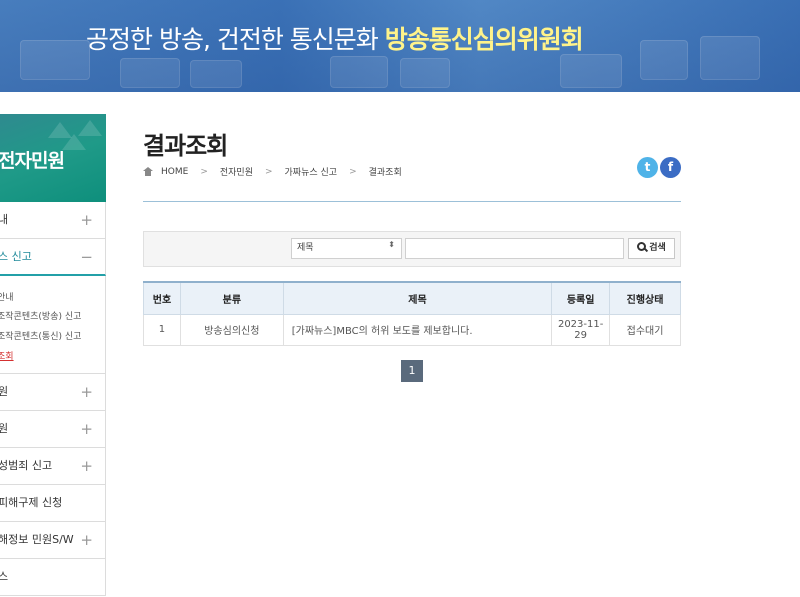 The height and width of the screenshot is (597, 800). I want to click on sidebar-item-4: 원 +, so click(53, 429).